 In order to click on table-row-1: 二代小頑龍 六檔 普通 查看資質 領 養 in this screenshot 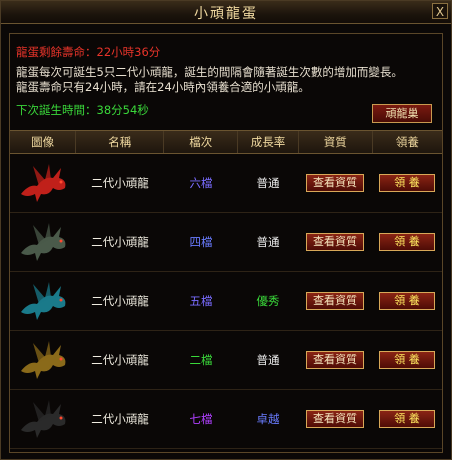, I will do `click(226, 183)`.